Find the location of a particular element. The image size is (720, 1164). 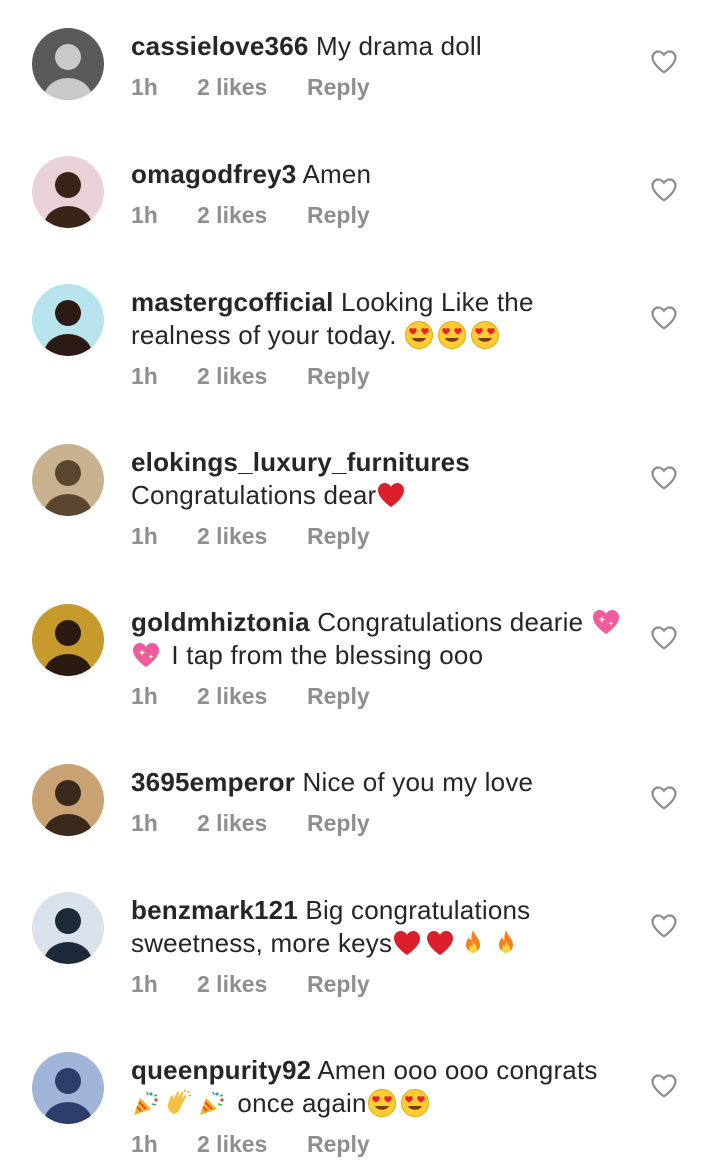

comment-text: cassielove366 My drama doll is located at coordinates (381, 46).